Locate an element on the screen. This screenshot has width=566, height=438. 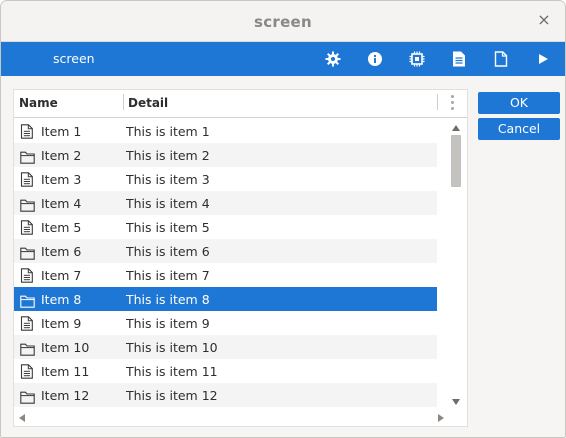
item-detail: This is item 9 is located at coordinates (168, 323).